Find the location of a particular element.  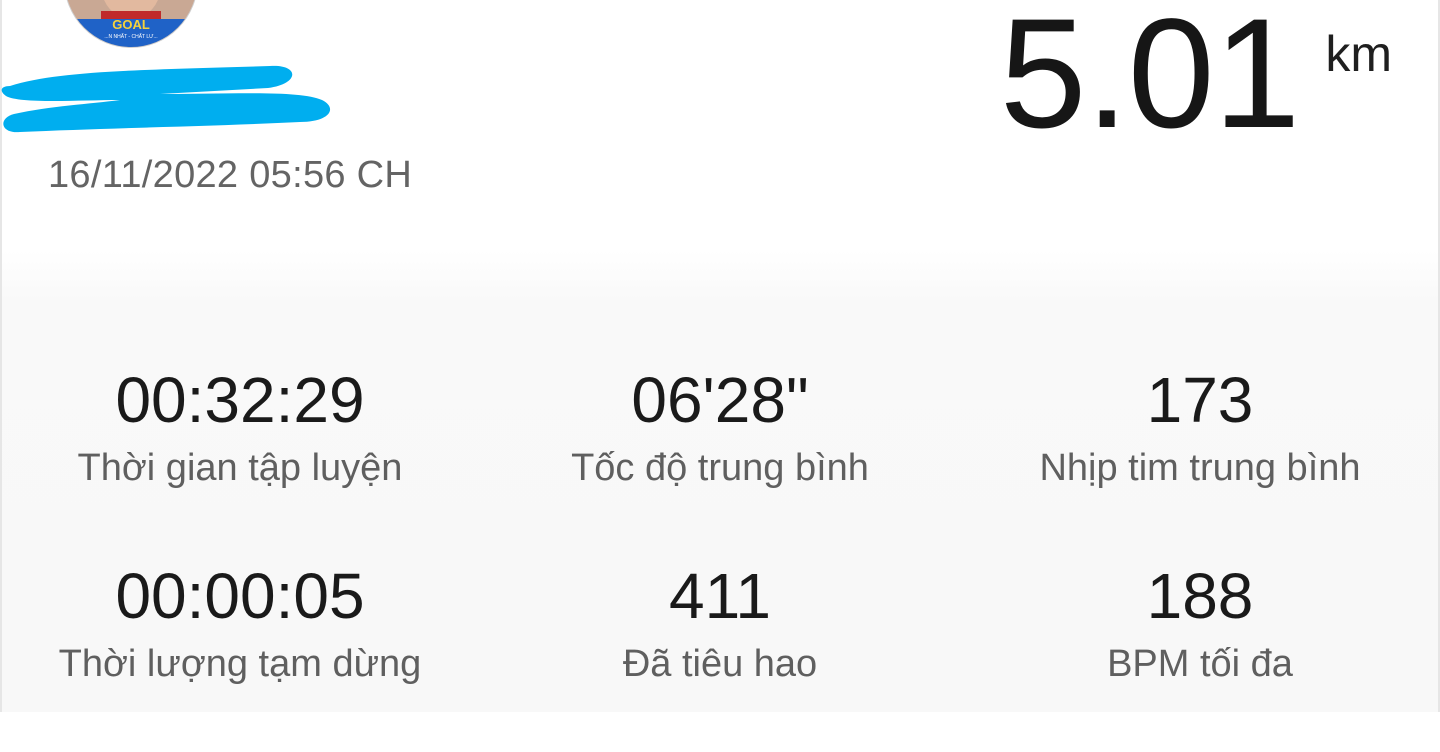

stat-average-pace: 06'28" Tốc độ trung bình is located at coordinates (720, 458).